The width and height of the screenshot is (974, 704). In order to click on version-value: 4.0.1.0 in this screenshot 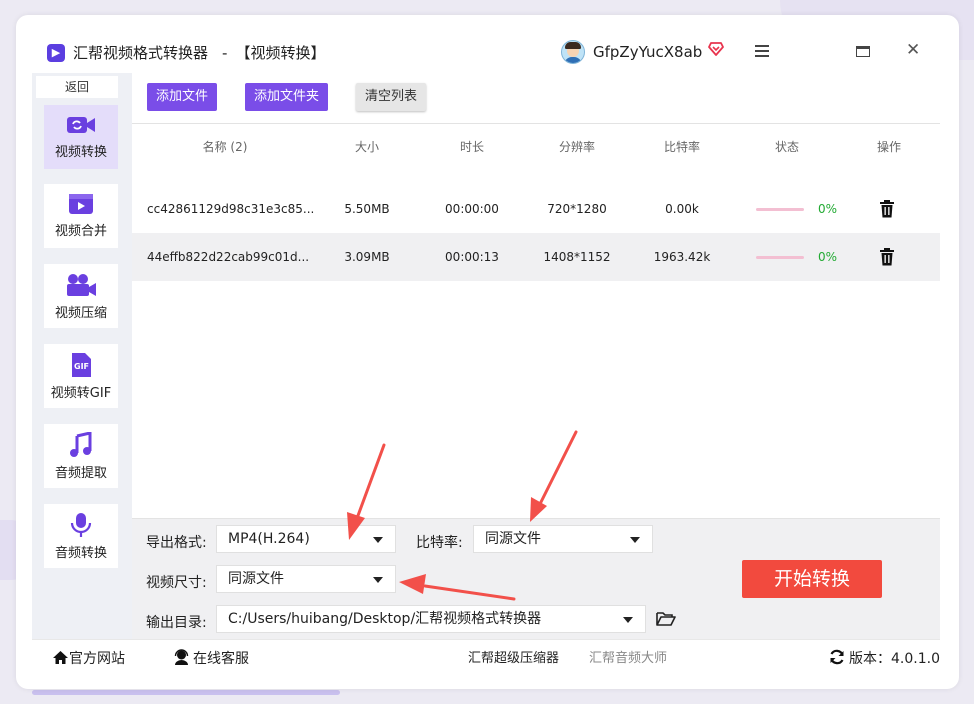, I will do `click(915, 659)`.